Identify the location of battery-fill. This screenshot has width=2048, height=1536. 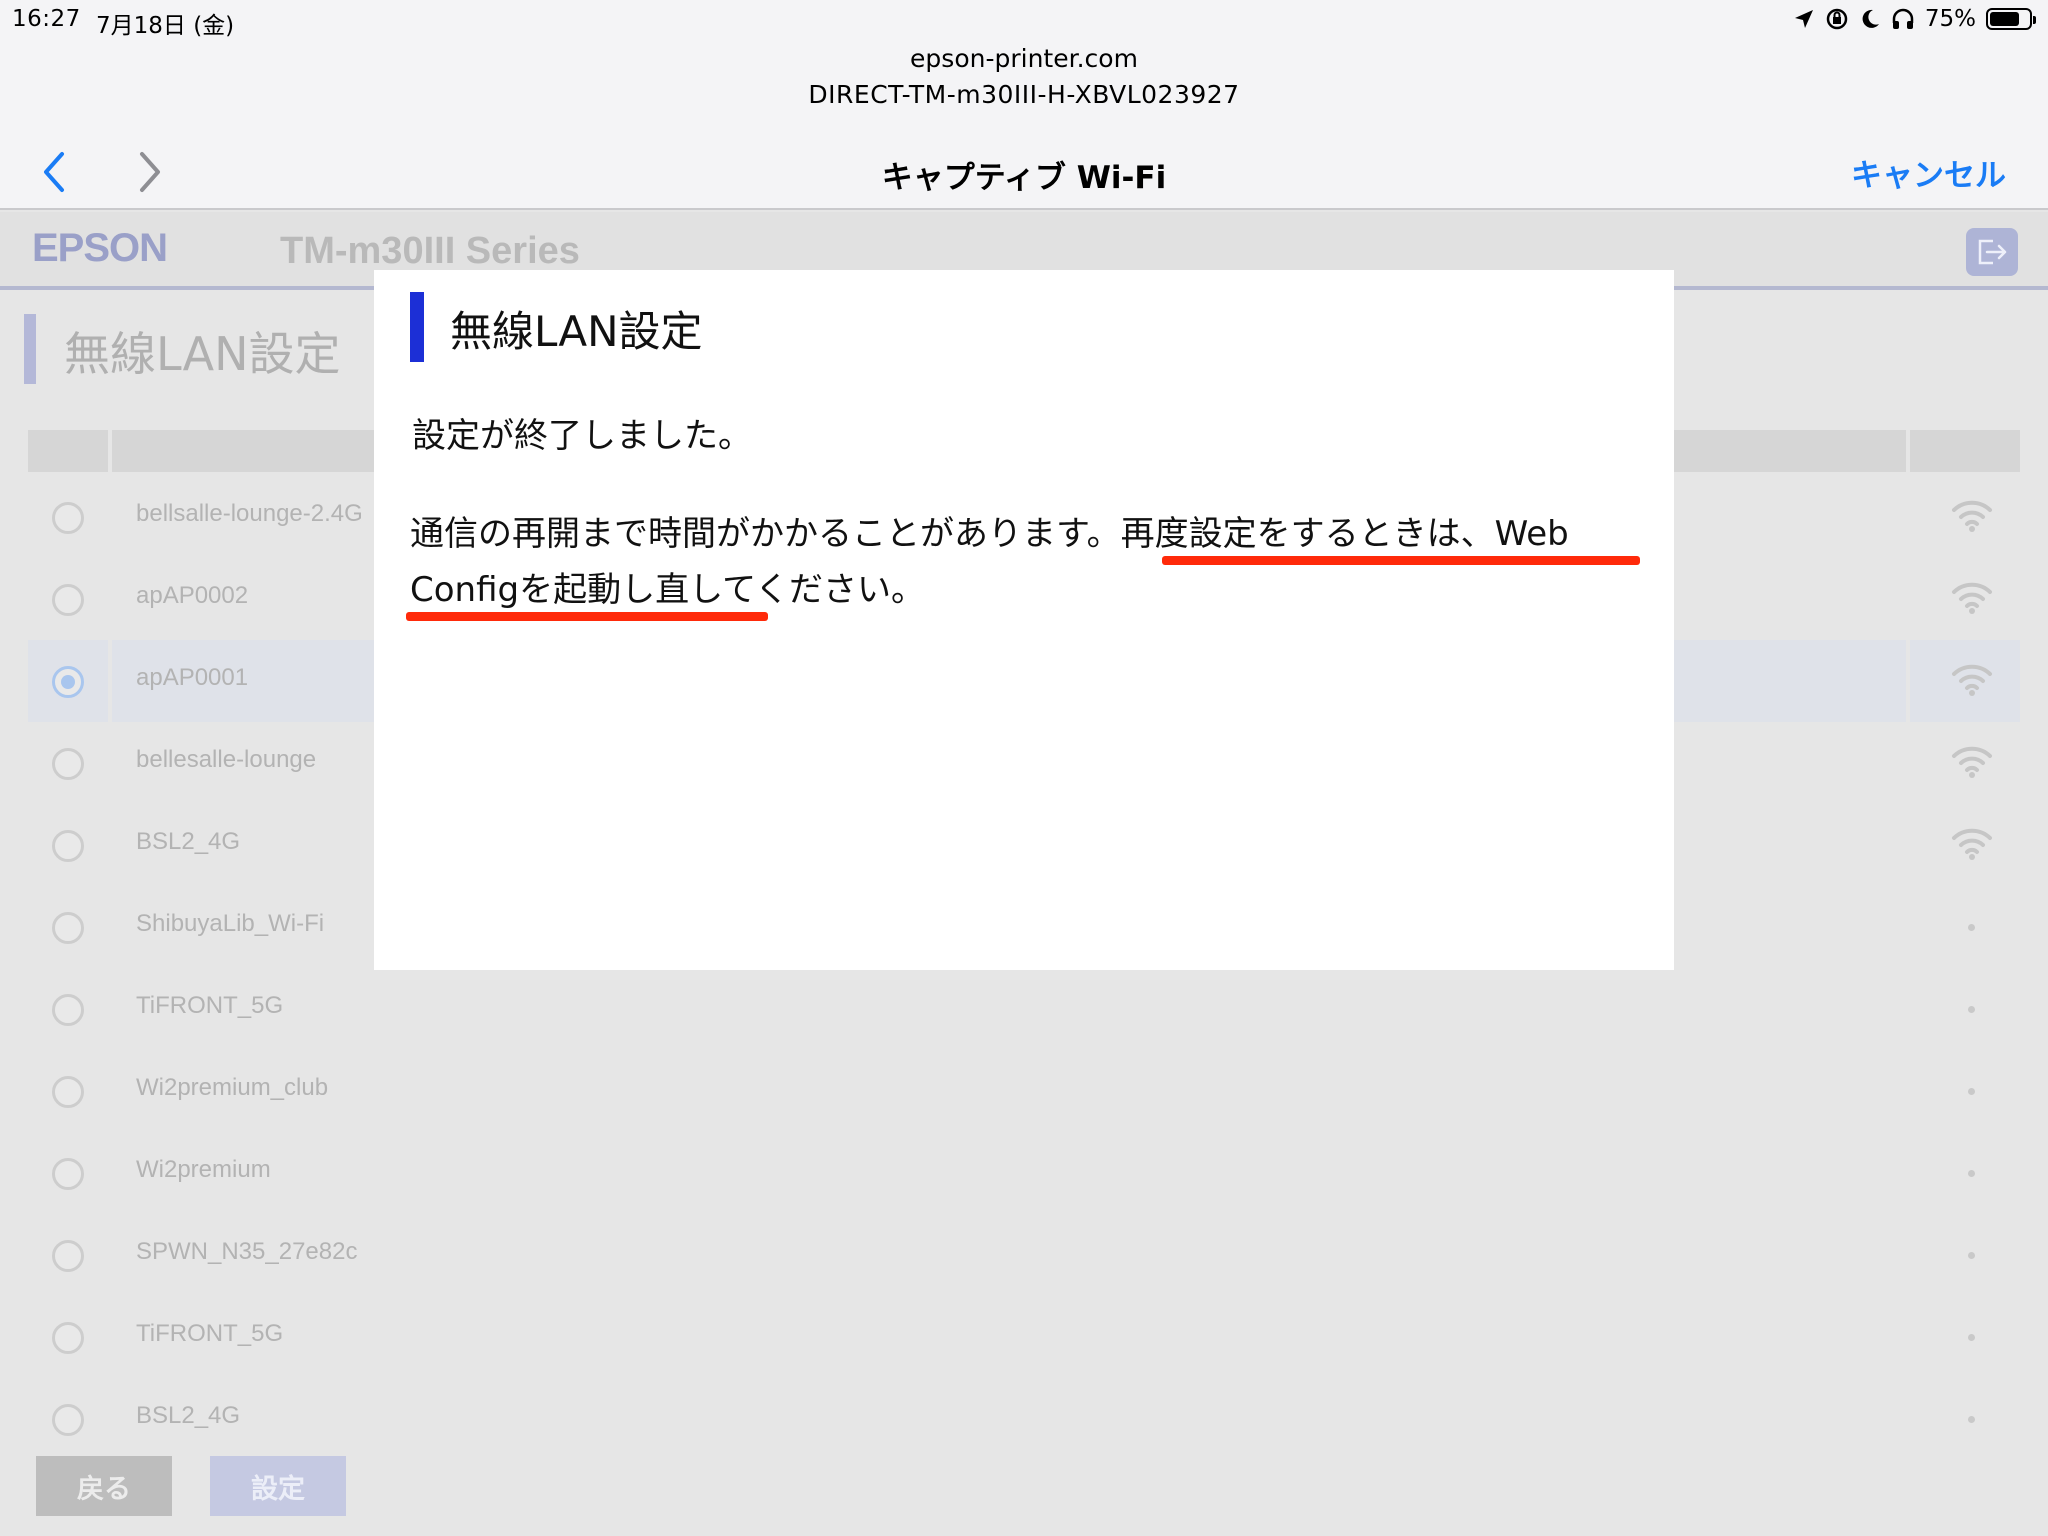
(2004, 19).